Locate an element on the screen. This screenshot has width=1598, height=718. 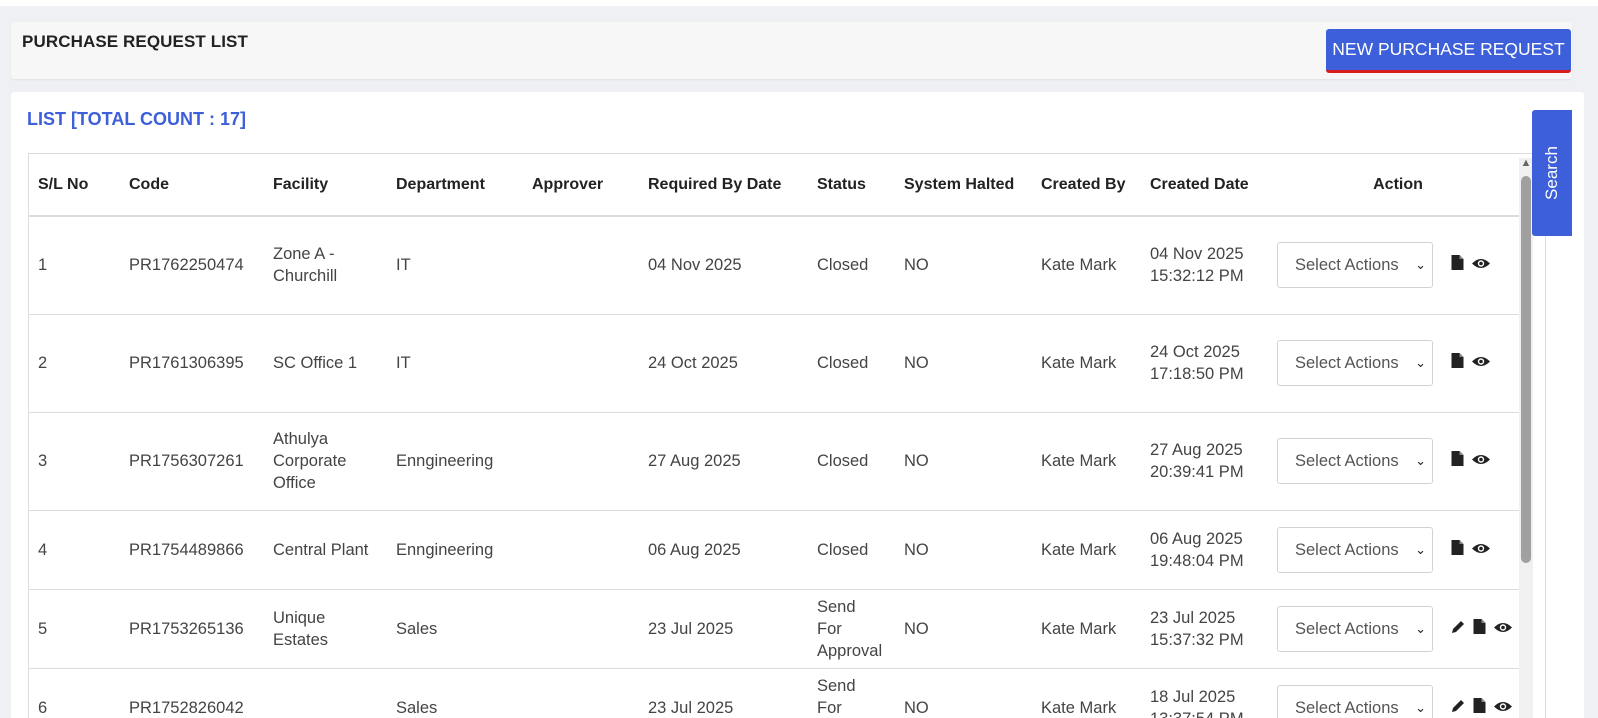
row-code: PR1753265136 is located at coordinates (192, 629).